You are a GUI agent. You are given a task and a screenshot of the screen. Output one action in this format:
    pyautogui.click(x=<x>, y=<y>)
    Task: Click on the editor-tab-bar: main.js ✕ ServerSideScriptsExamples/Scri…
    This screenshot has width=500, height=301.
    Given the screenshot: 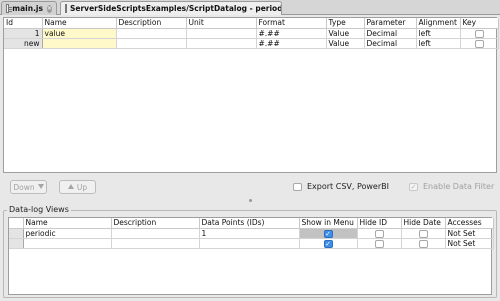 What is the action you would take?
    pyautogui.click(x=250, y=7)
    